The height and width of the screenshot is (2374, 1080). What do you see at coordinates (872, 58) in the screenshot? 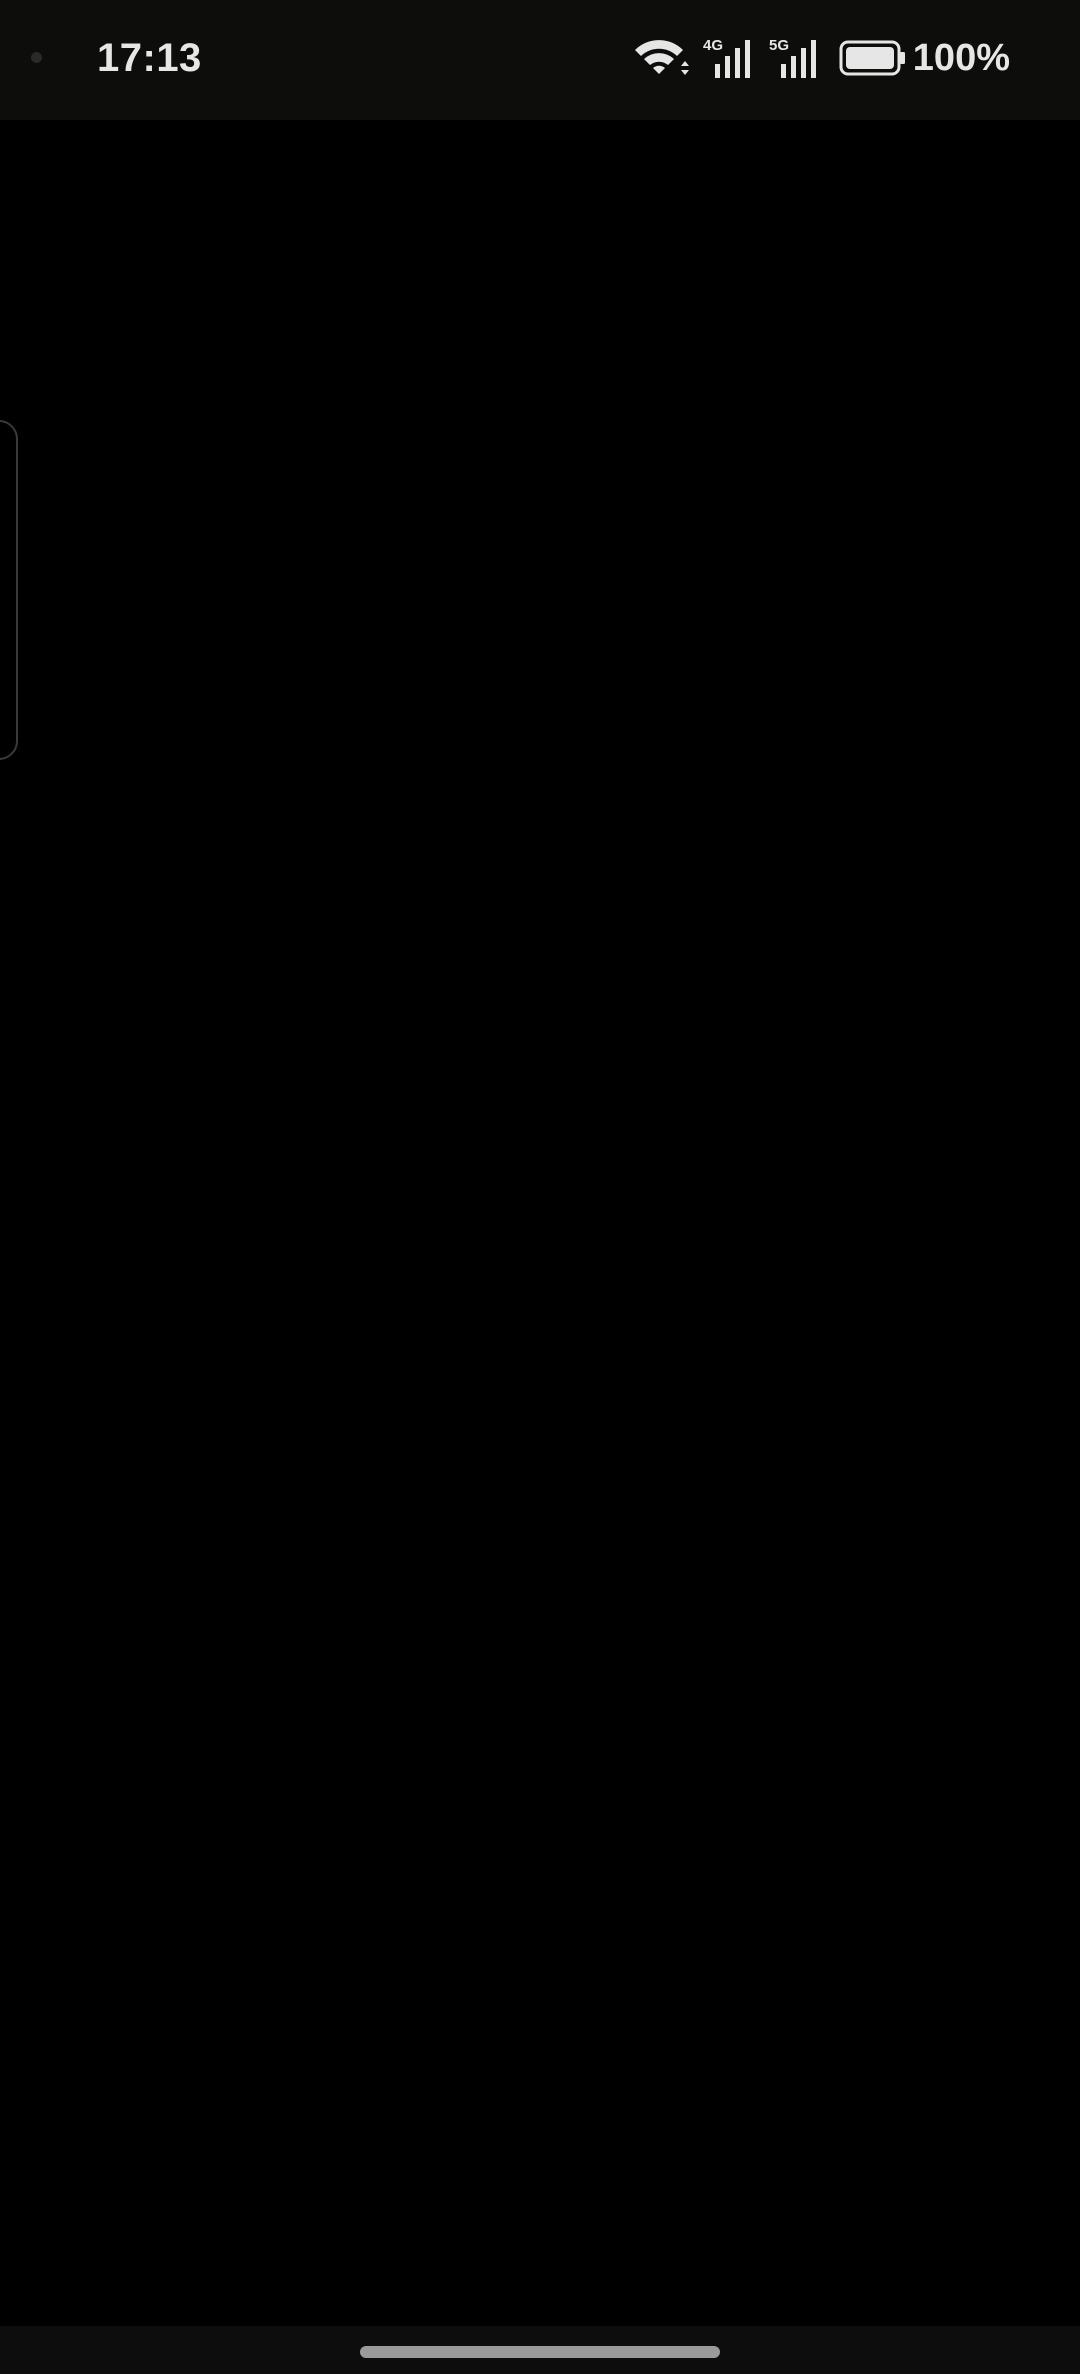
I see `battery-icon` at bounding box center [872, 58].